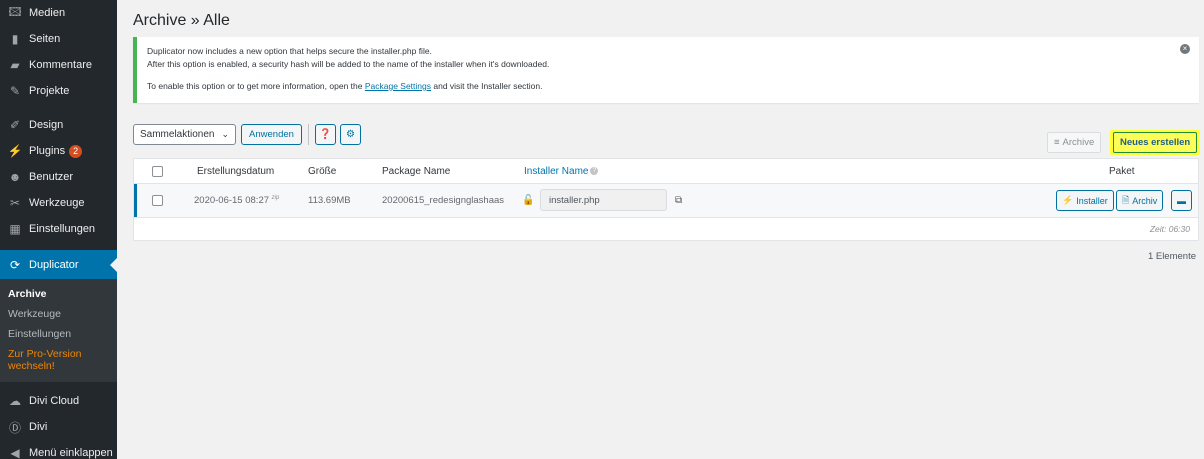 The width and height of the screenshot is (1204, 459). I want to click on gear-icon: ⚙, so click(350, 134).